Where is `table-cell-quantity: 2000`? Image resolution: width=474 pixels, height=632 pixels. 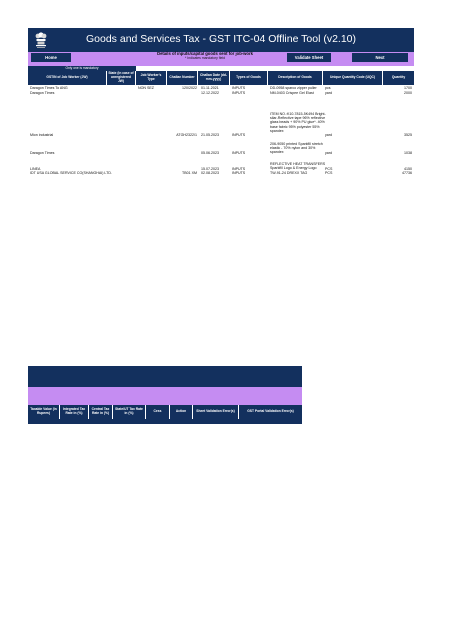 table-cell-quantity: 2000 is located at coordinates (398, 93).